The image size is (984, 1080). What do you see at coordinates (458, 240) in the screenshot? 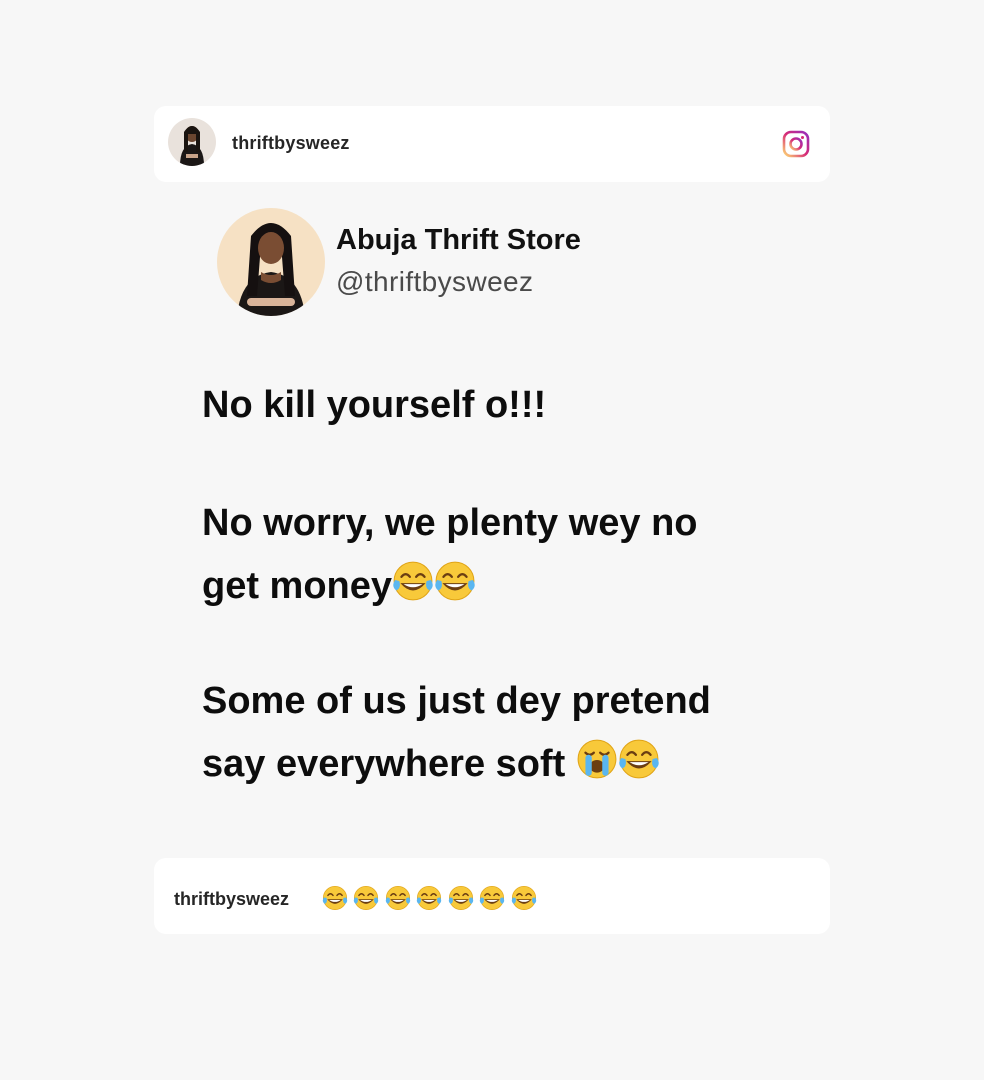
I see `tweet-display-name: Abuja Thrift Store` at bounding box center [458, 240].